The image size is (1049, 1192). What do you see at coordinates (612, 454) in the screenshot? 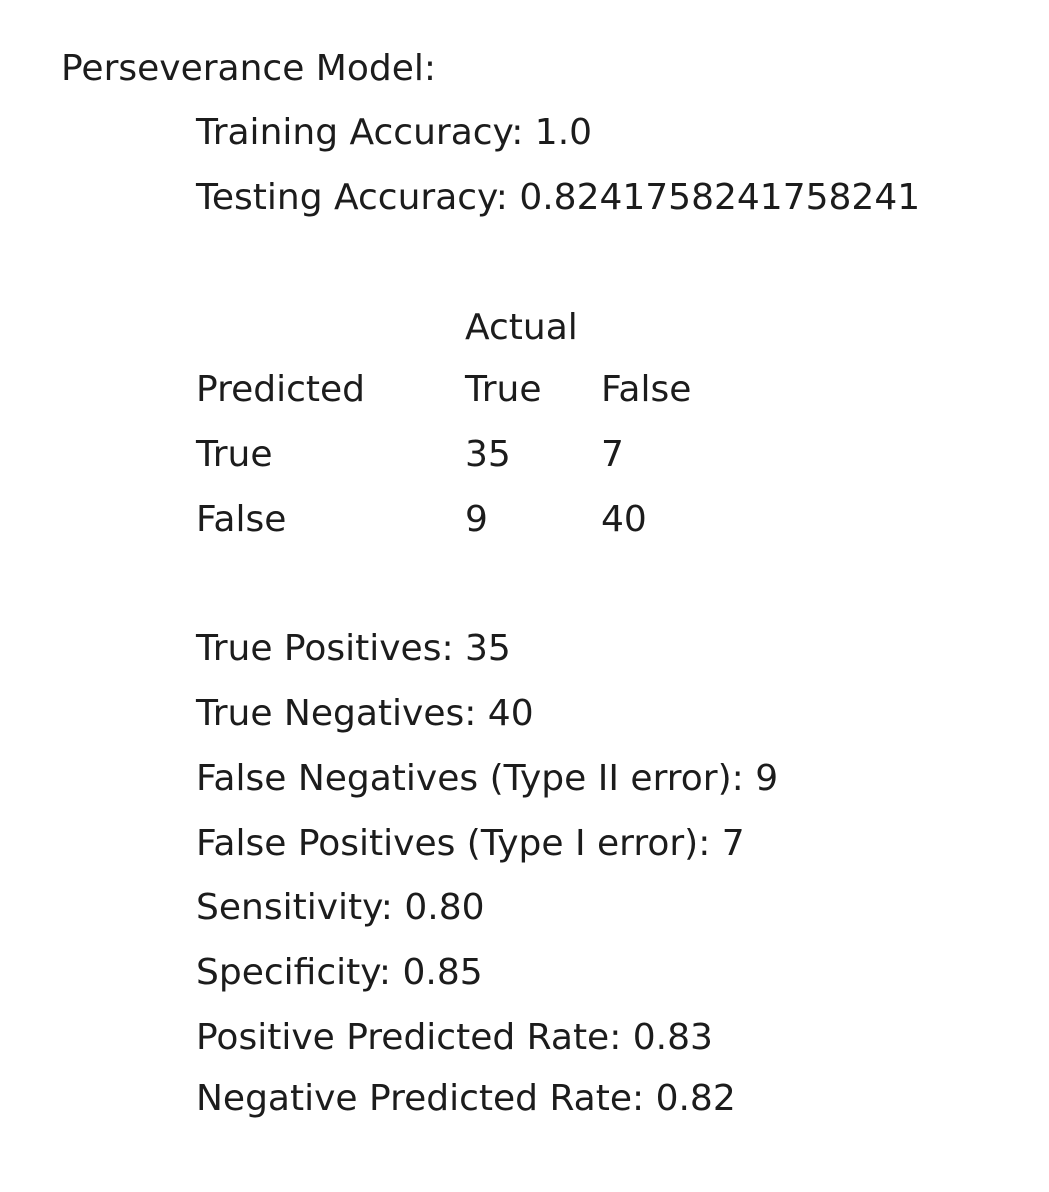
I see `cell-true-false: 7` at bounding box center [612, 454].